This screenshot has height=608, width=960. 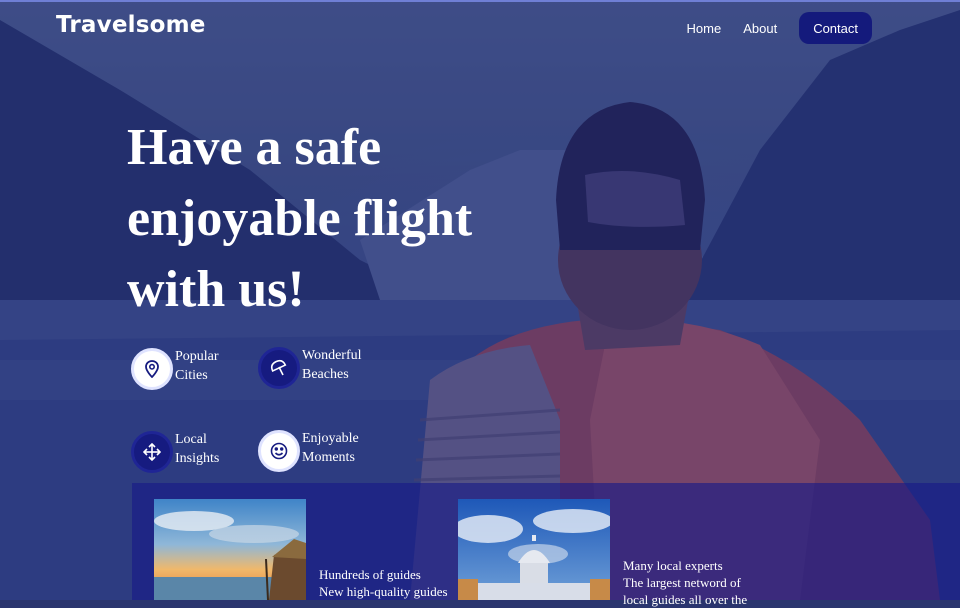 What do you see at coordinates (330, 438) in the screenshot?
I see `feature-label-line: Enjoyable` at bounding box center [330, 438].